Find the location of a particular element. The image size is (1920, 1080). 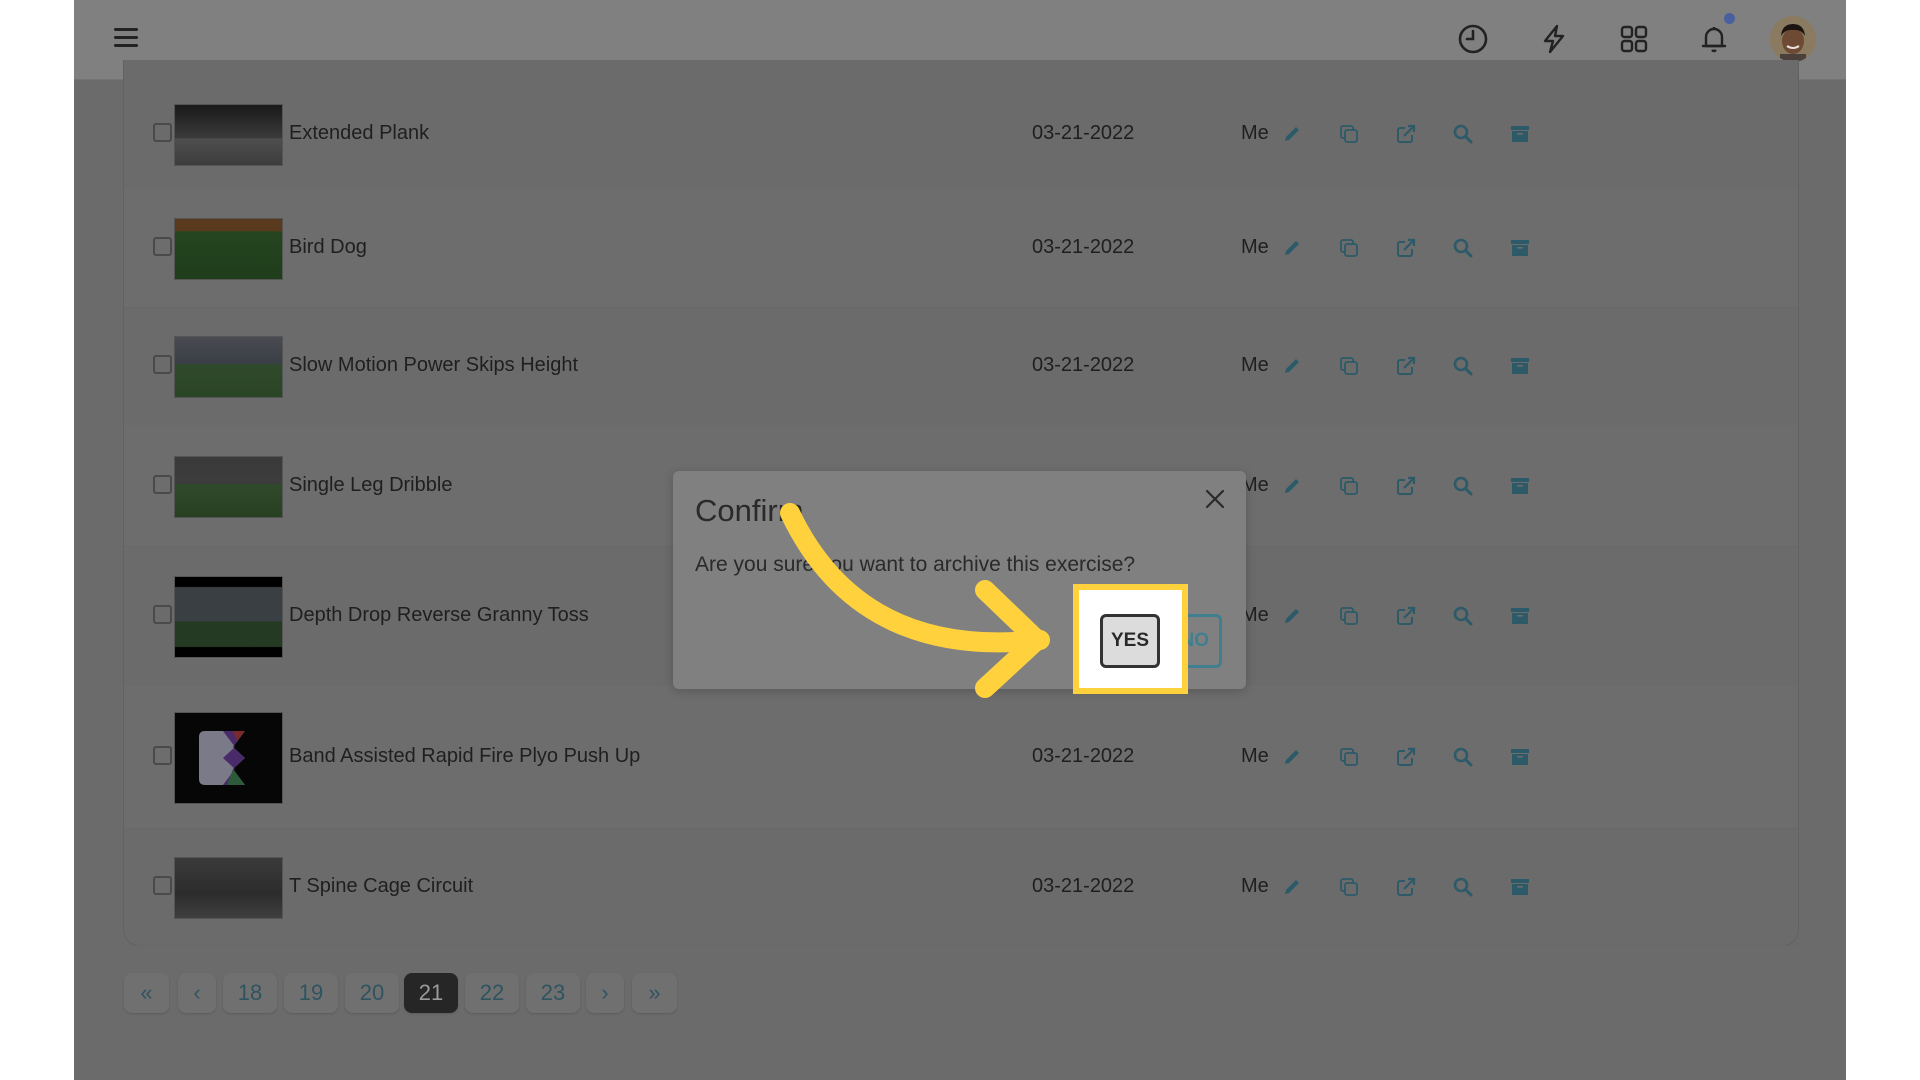

page-button: 18 is located at coordinates (250, 993).